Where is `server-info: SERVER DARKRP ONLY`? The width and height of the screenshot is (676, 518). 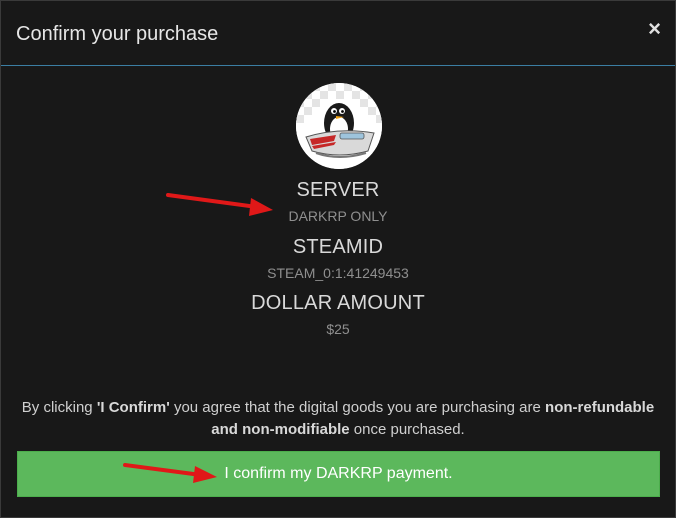
server-info: SERVER DARKRP ONLY is located at coordinates (338, 201).